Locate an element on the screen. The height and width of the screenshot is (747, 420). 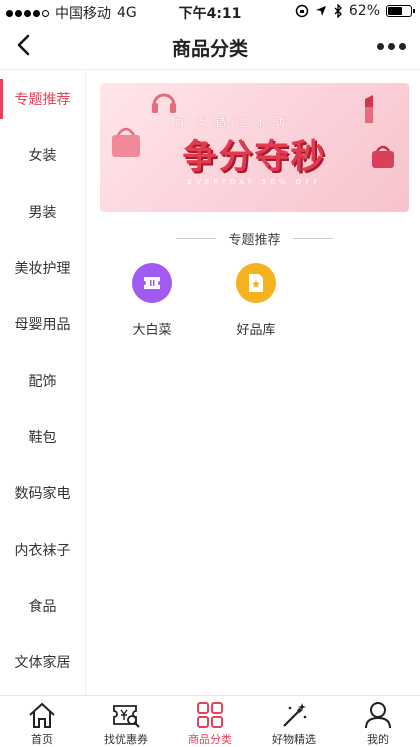
divider-right is located at coordinates (312, 238).